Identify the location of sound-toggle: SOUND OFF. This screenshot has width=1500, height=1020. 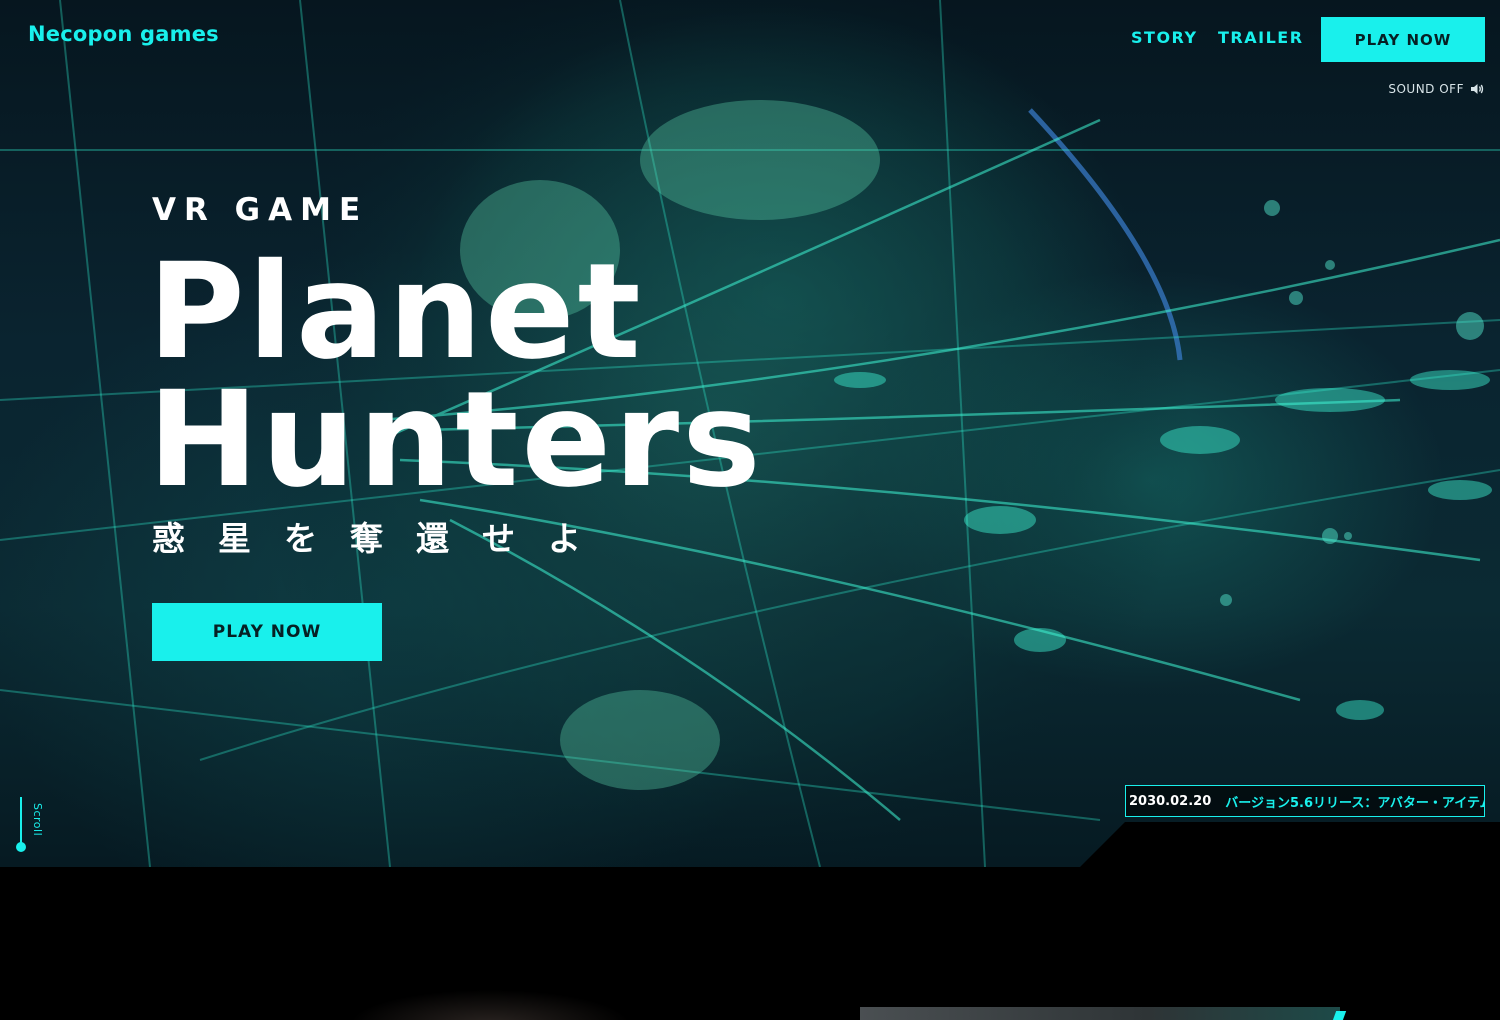
(1436, 89).